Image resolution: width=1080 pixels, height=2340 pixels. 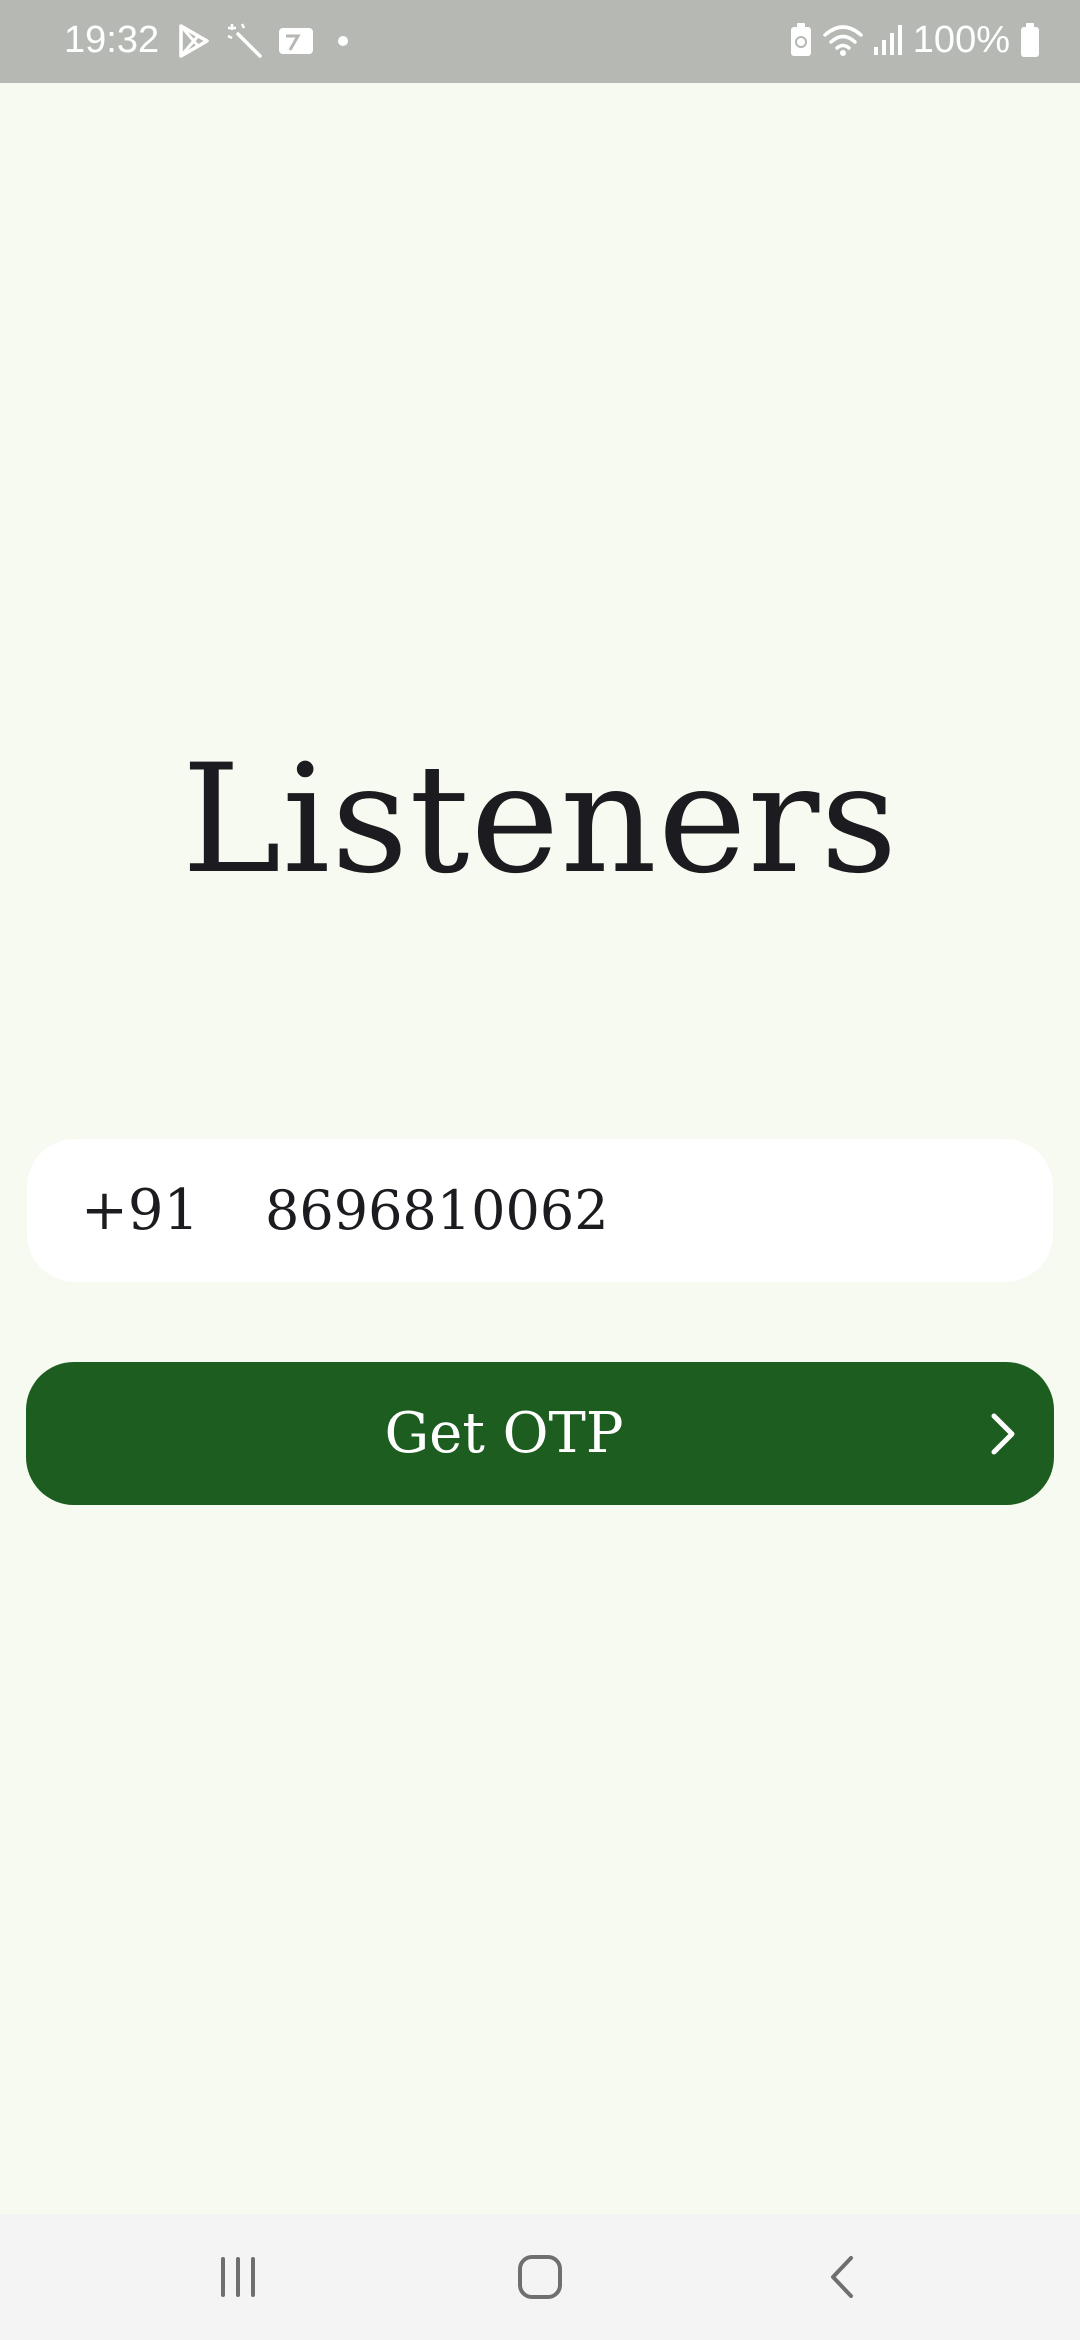 What do you see at coordinates (267, 41) in the screenshot?
I see `status-left-icons` at bounding box center [267, 41].